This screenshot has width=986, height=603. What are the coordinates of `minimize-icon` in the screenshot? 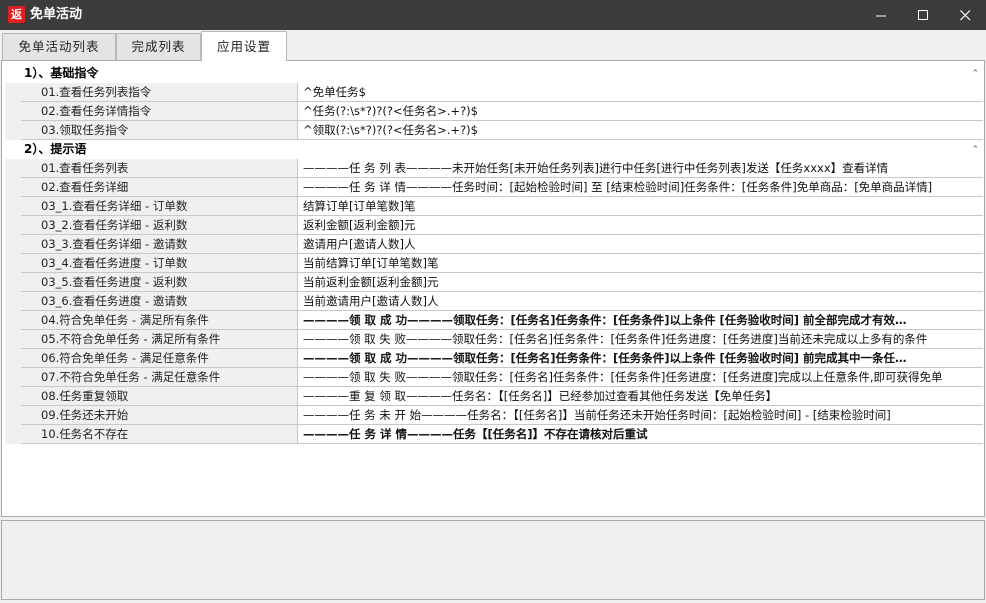 It's located at (880, 15).